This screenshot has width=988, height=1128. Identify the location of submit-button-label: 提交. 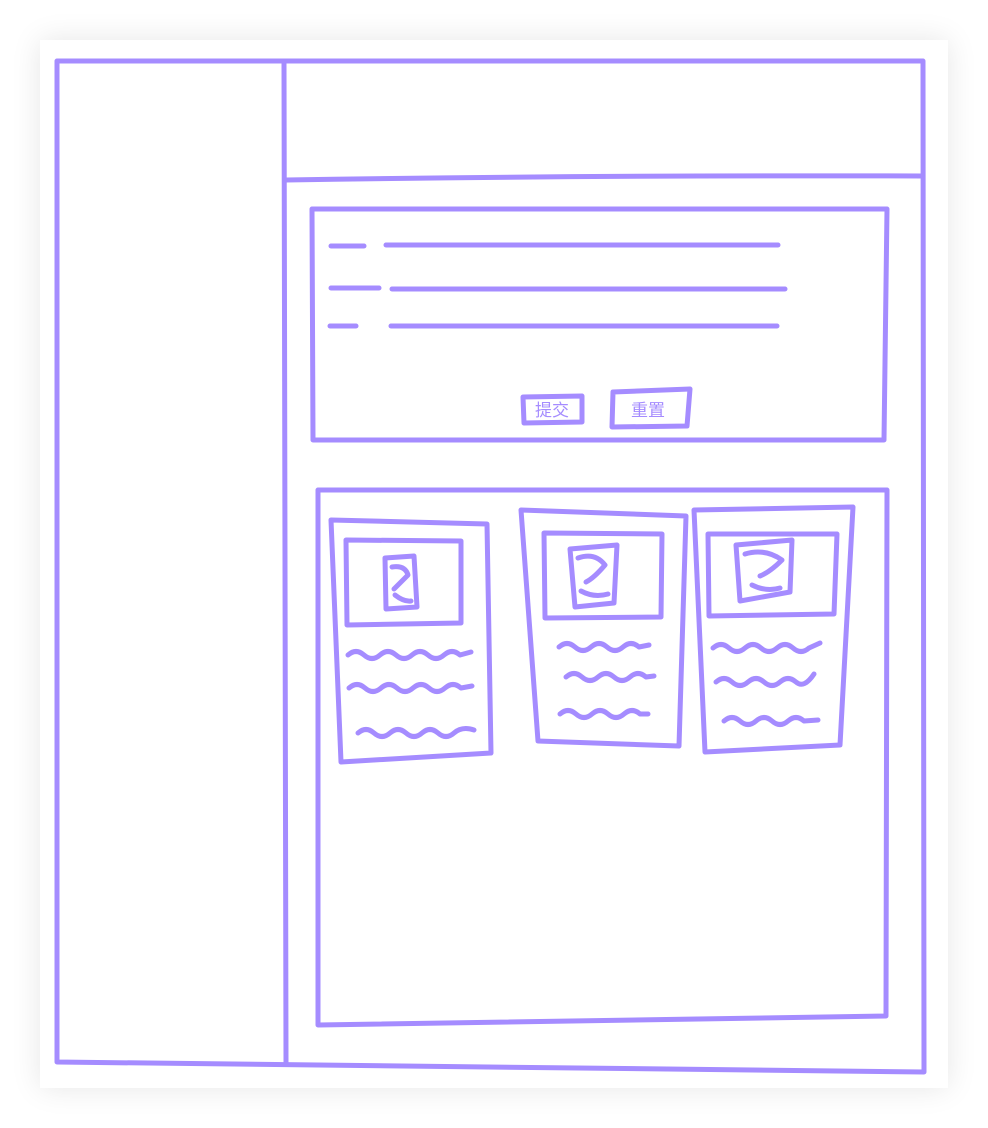
(552, 411).